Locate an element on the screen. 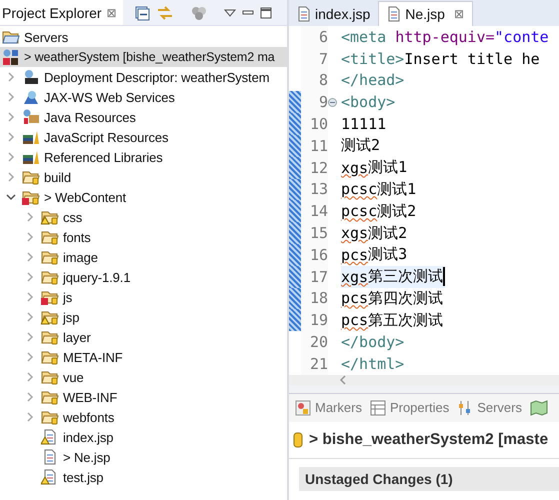  editor-tab: Ne.jsp ⊠ is located at coordinates (425, 13).